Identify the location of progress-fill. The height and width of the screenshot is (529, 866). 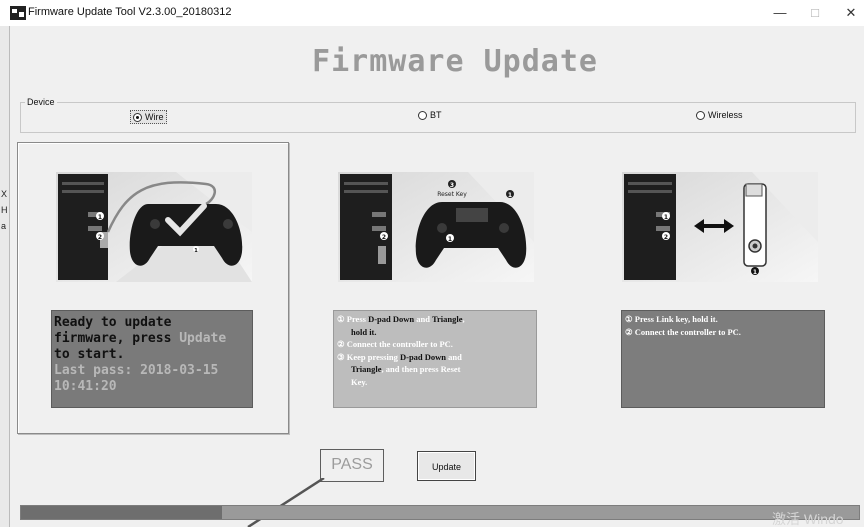
(122, 512).